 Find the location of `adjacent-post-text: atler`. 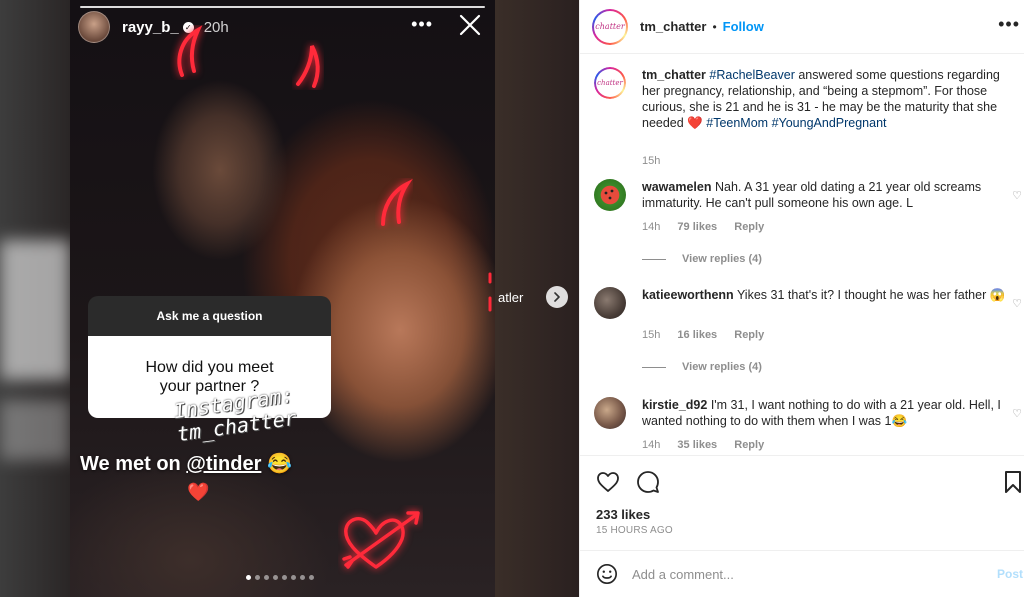

adjacent-post-text: atler is located at coordinates (511, 297).